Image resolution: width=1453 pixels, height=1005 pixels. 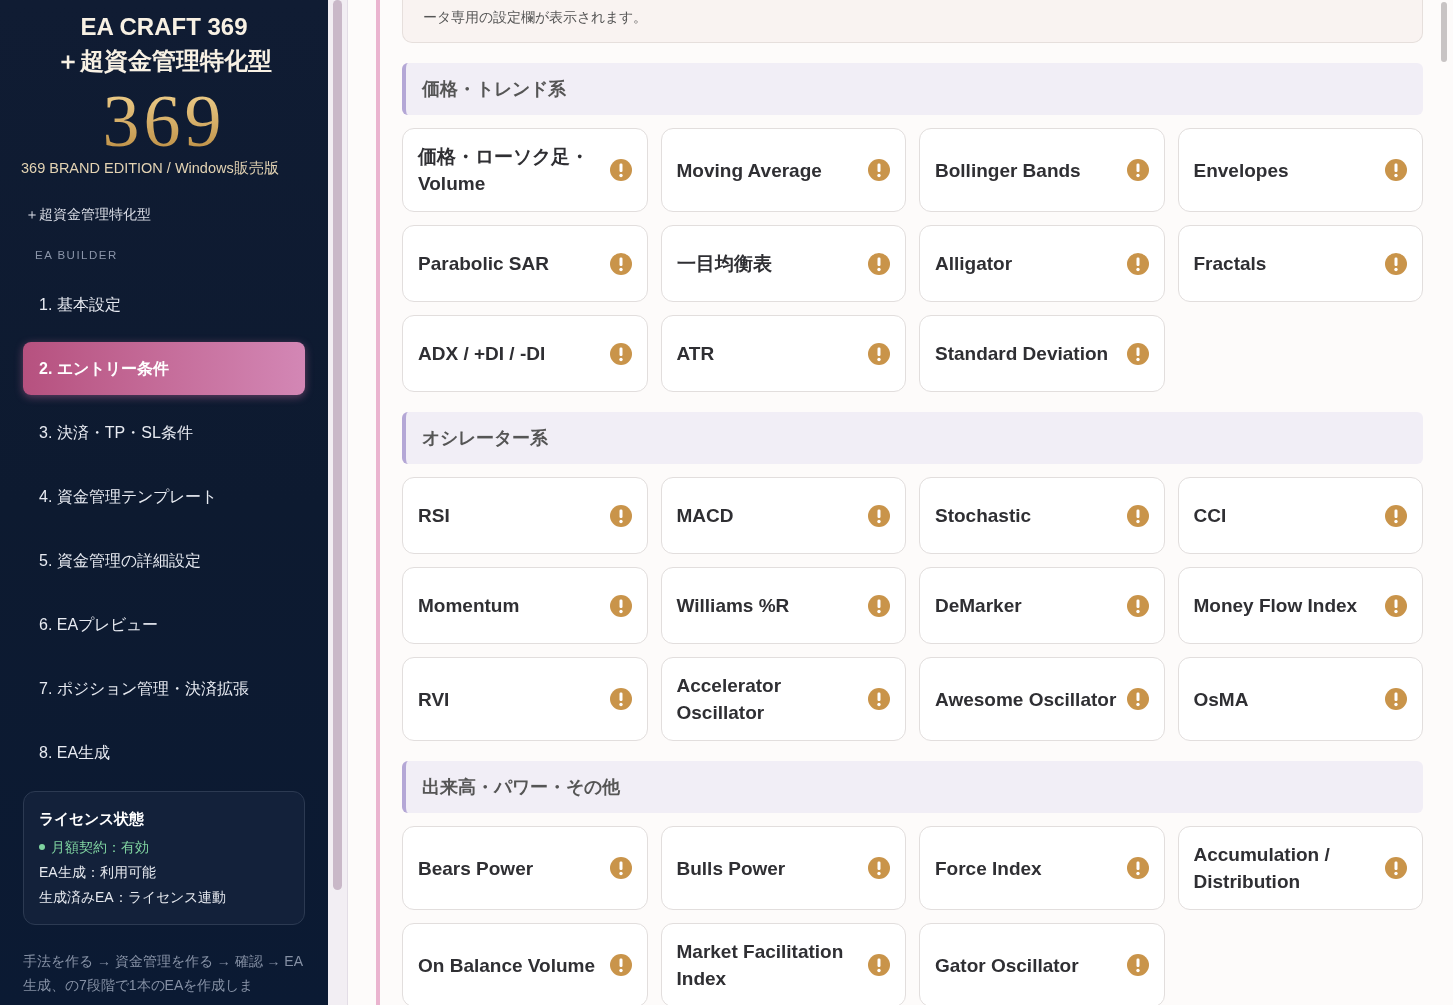 What do you see at coordinates (164, 27) in the screenshot?
I see `app-title: EA CRAFT 369` at bounding box center [164, 27].